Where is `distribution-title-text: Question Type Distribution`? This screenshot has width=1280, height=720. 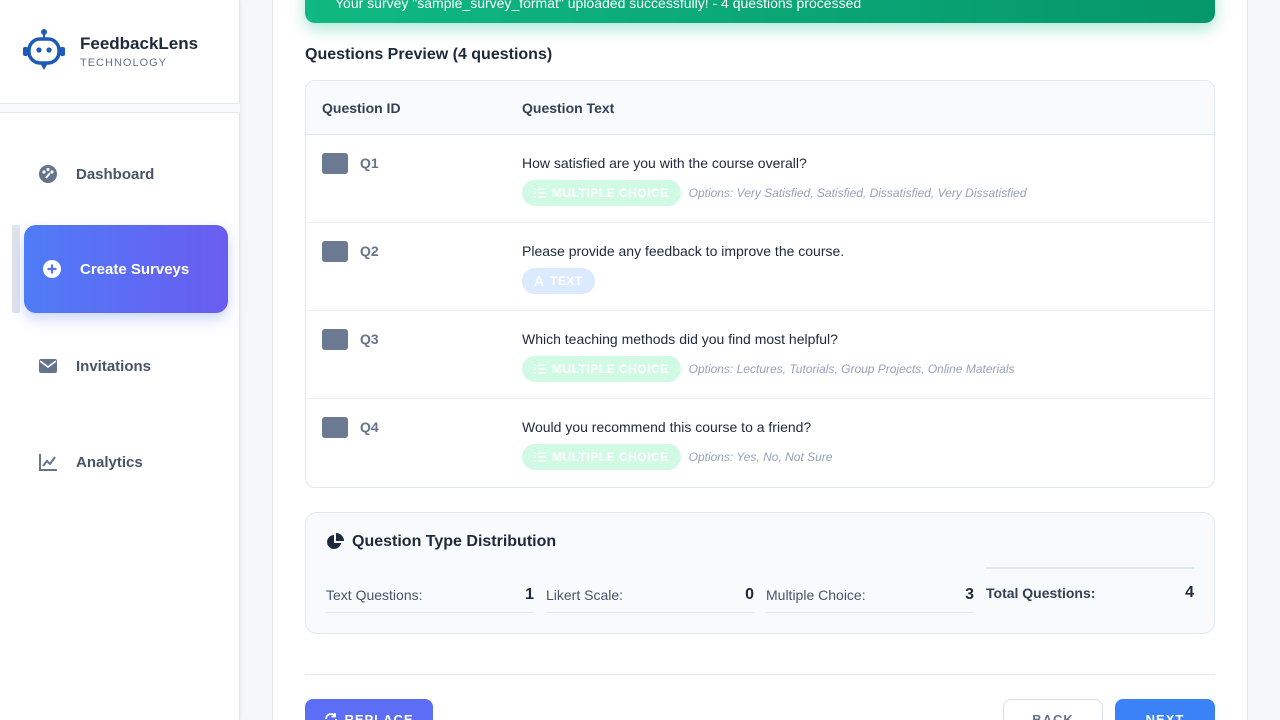
distribution-title-text: Question Type Distribution is located at coordinates (454, 541).